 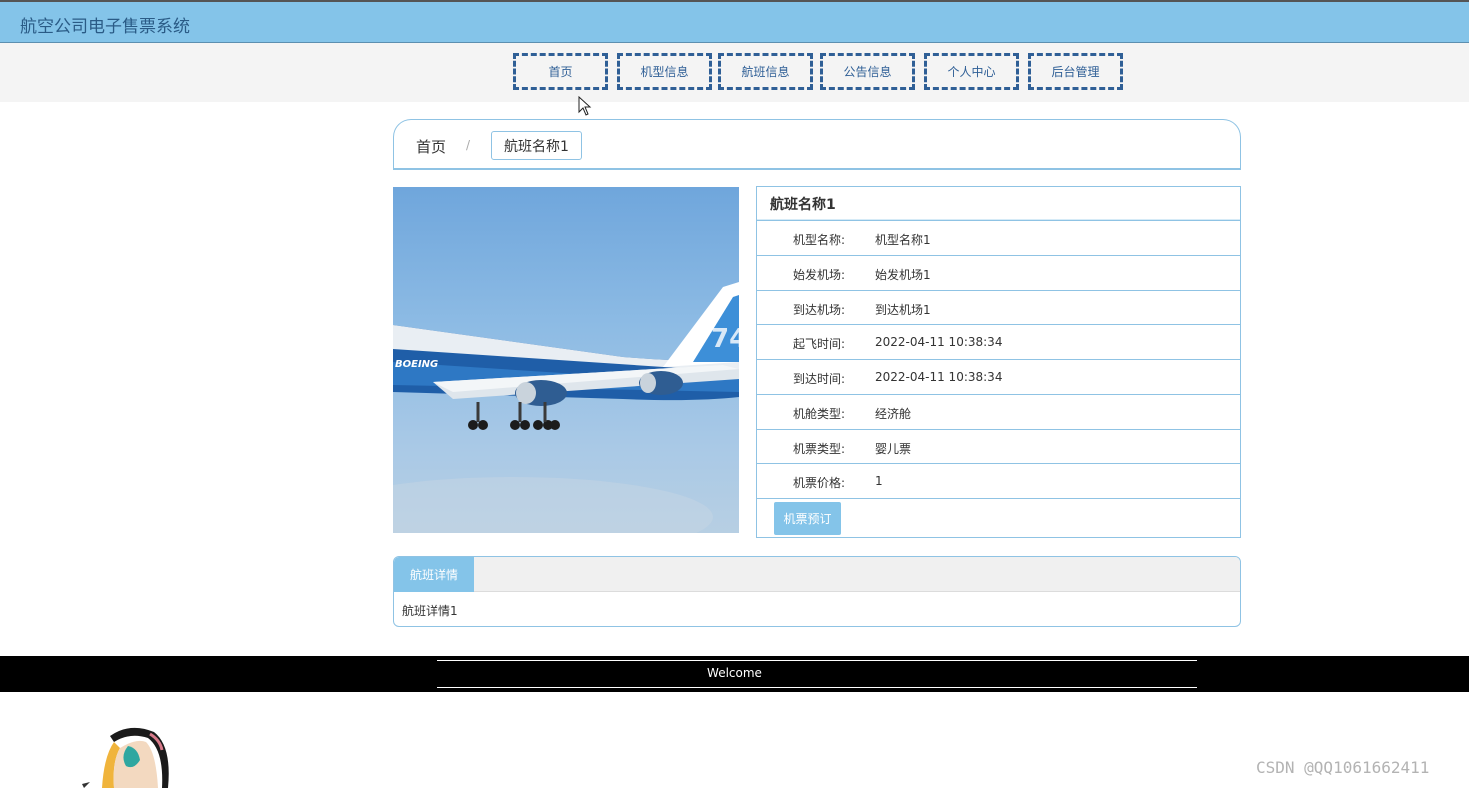 What do you see at coordinates (903, 309) in the screenshot?
I see `field-value: 到达机场1` at bounding box center [903, 309].